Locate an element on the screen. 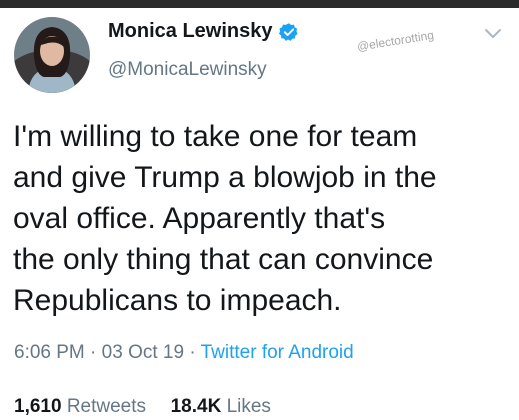 Image resolution: width=519 pixels, height=420 pixels. watermark: @electorotting is located at coordinates (395, 40).